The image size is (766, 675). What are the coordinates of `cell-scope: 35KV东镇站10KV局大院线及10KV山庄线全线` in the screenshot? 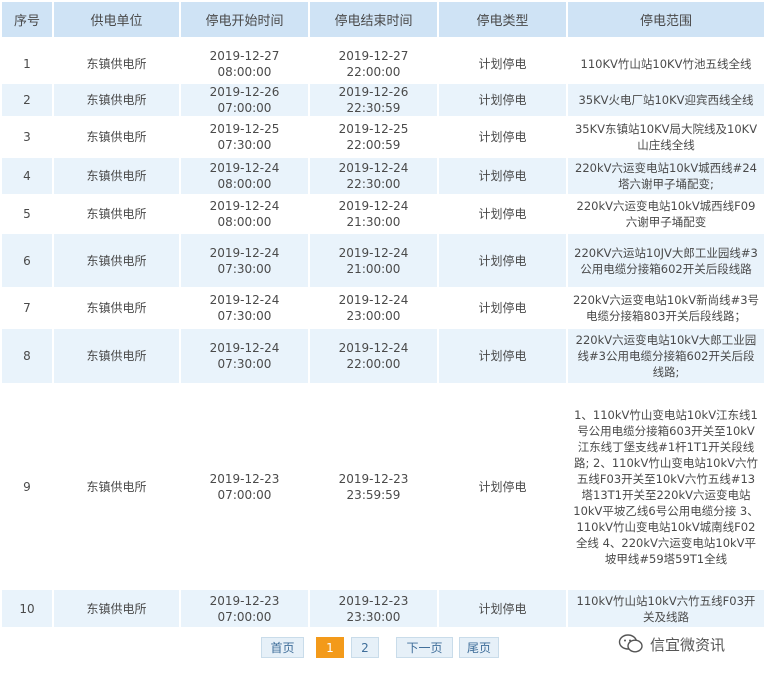 It's located at (666, 137).